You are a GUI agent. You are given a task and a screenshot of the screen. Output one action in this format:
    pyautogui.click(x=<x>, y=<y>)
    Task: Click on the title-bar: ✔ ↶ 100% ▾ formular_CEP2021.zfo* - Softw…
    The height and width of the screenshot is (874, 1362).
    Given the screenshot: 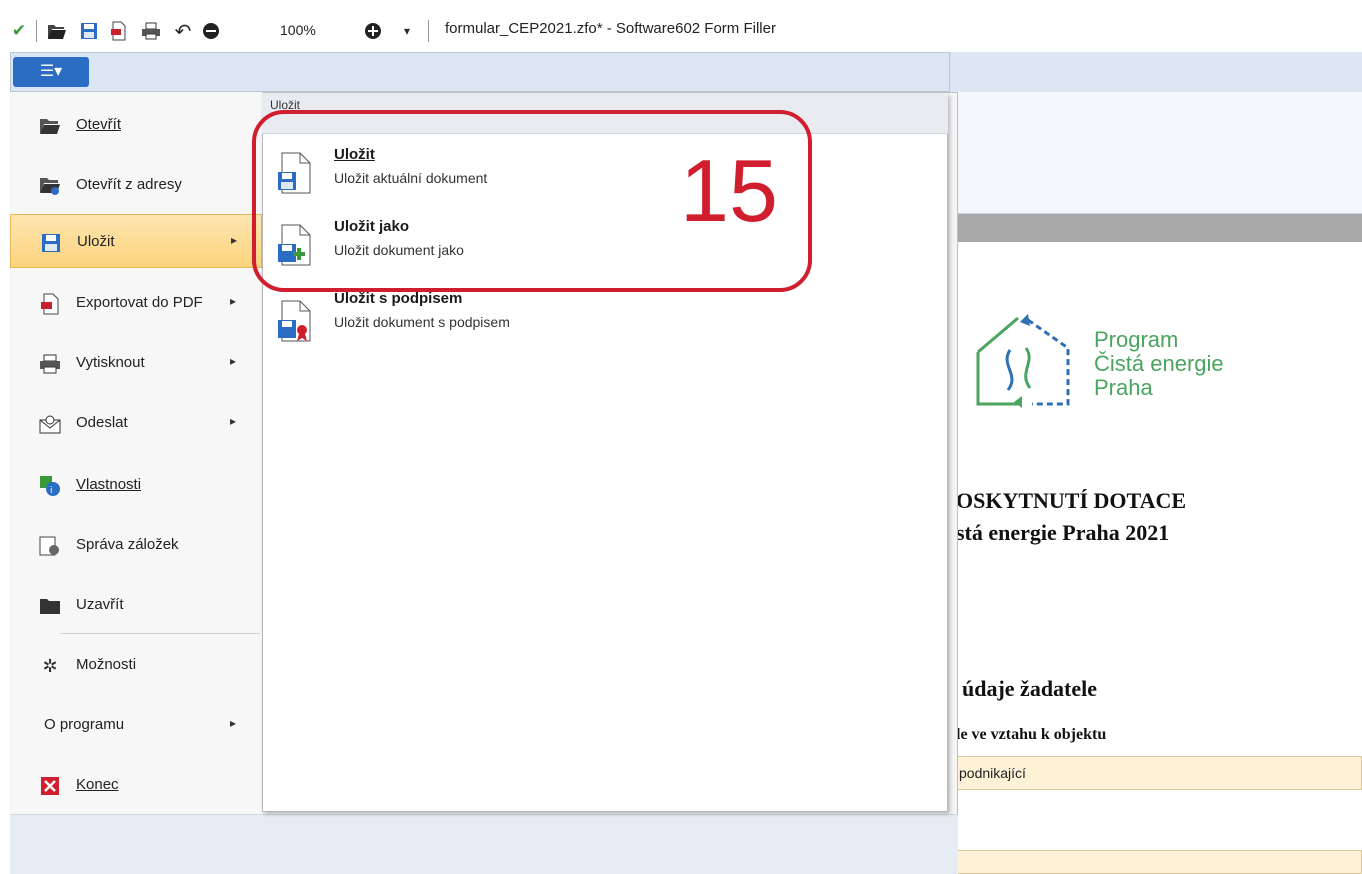 What is the action you would take?
    pyautogui.click(x=681, y=29)
    